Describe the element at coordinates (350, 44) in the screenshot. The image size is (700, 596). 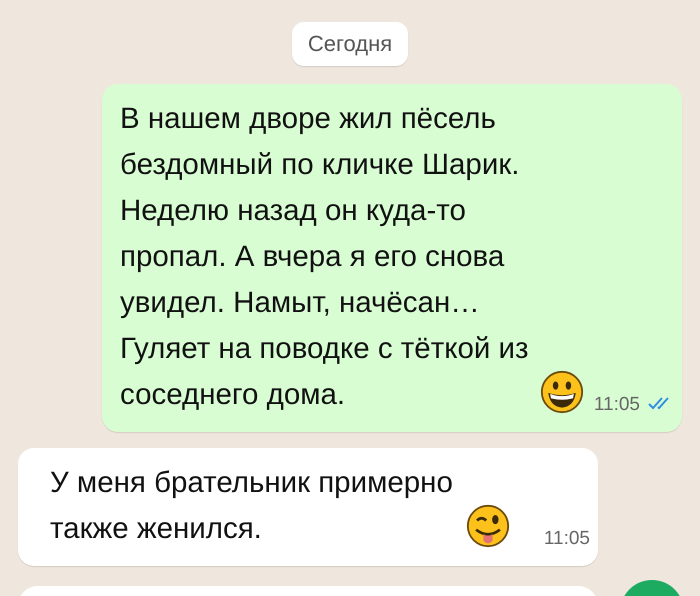
I see `date-chip: Сегодня` at that location.